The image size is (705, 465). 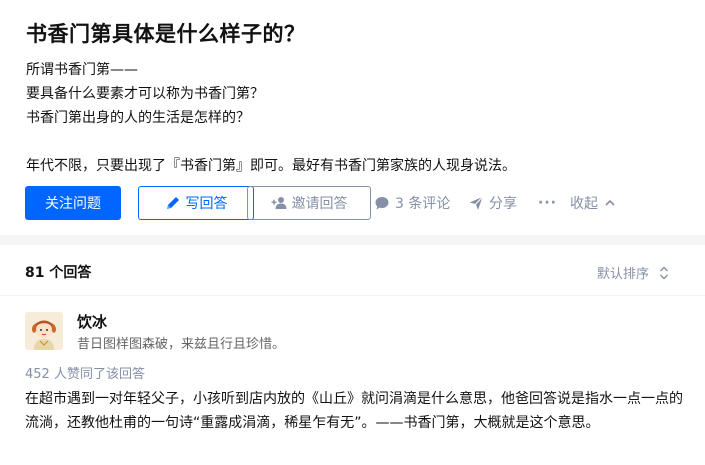 What do you see at coordinates (664, 273) in the screenshot?
I see `sort-icon` at bounding box center [664, 273].